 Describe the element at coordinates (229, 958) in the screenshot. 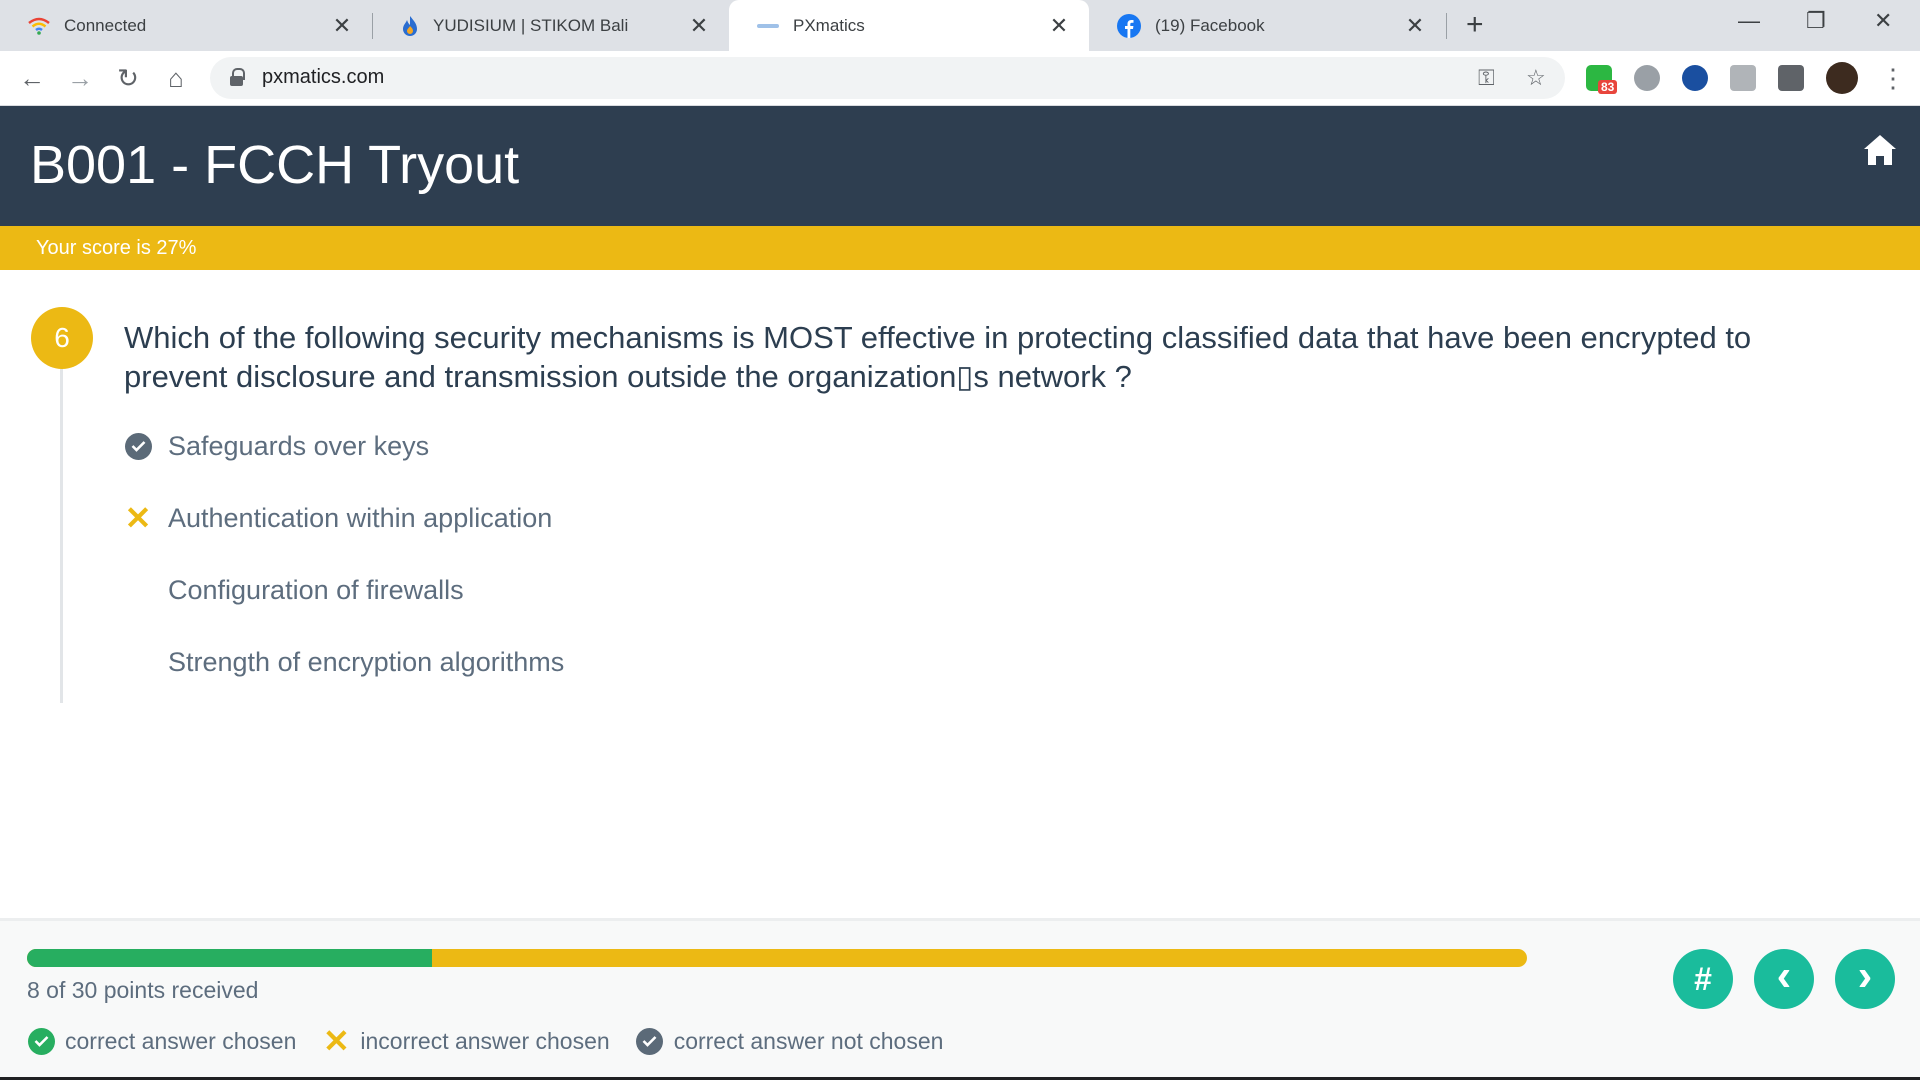

I see `score-progress-fill` at that location.